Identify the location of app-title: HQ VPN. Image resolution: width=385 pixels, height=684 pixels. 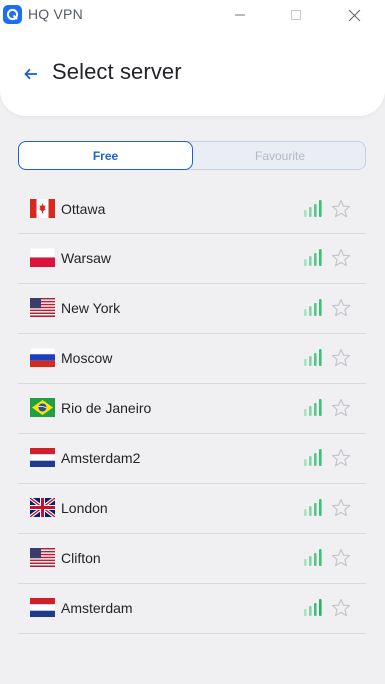
(55, 14).